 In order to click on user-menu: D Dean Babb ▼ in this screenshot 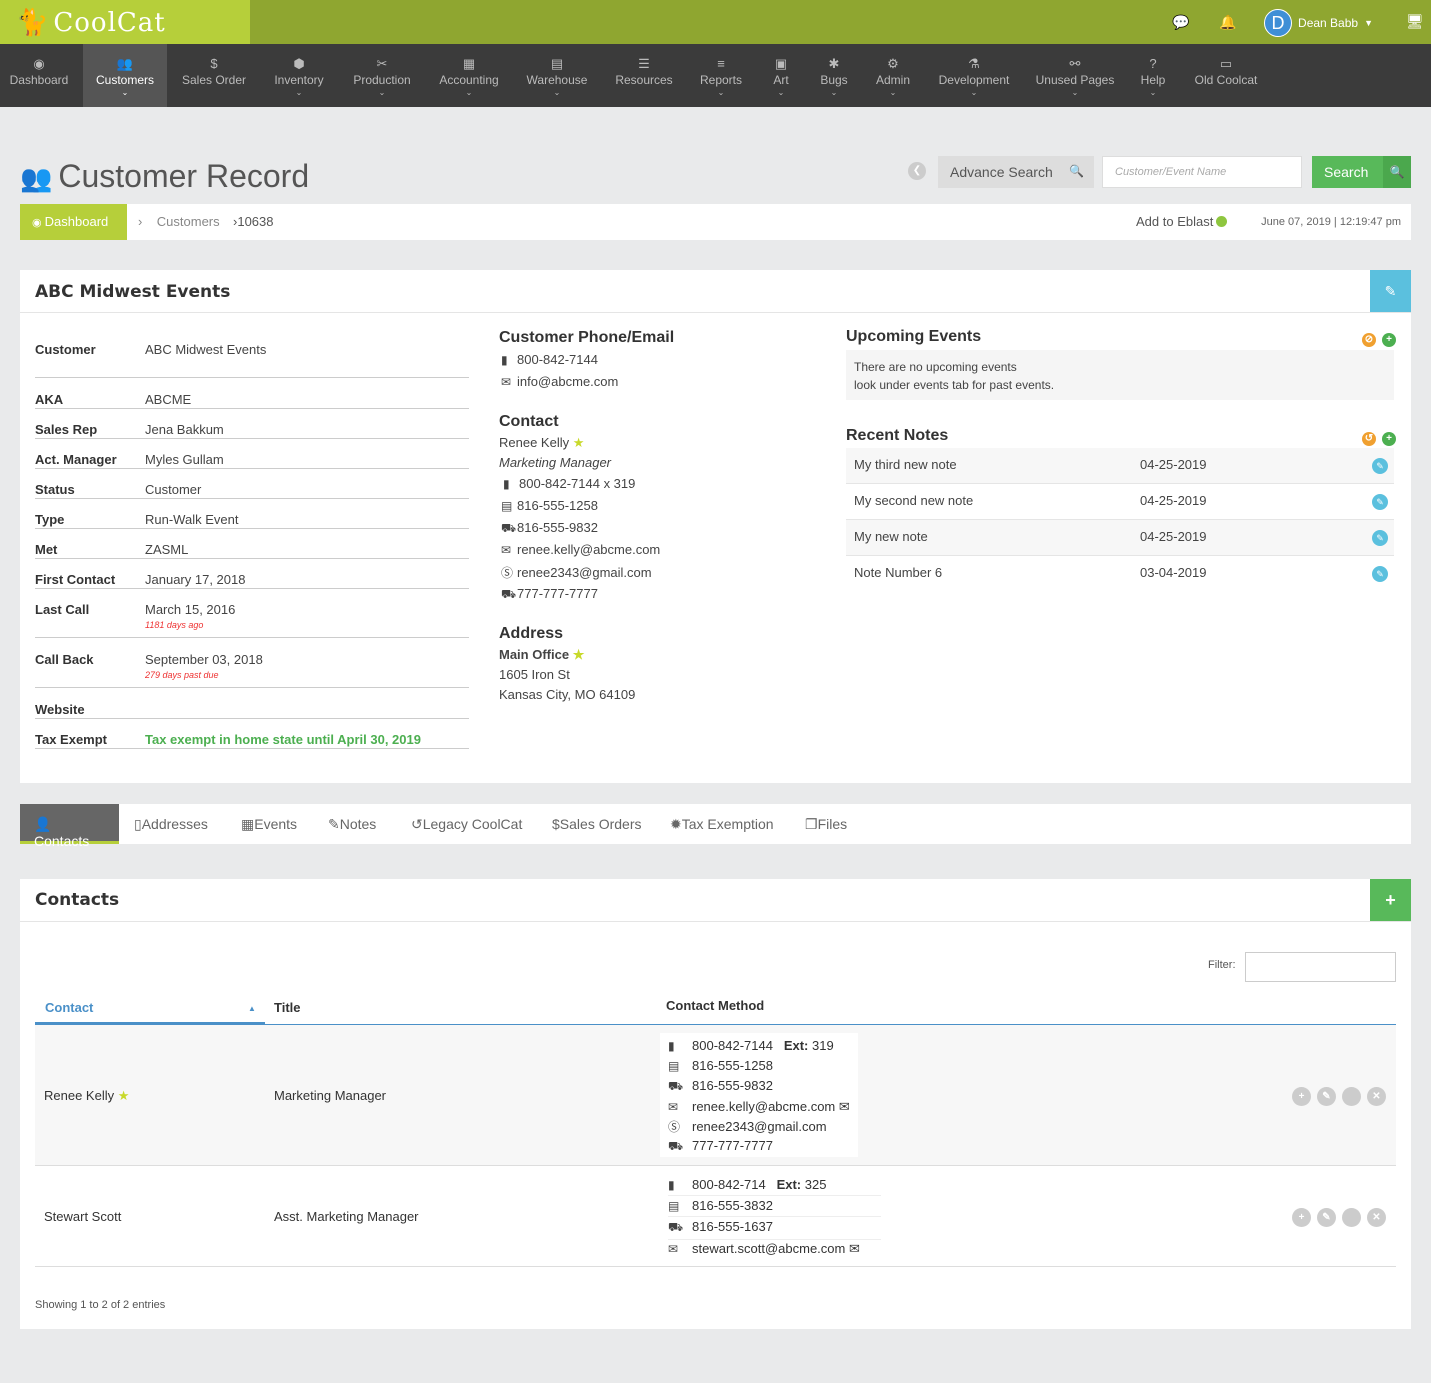, I will do `click(1318, 23)`.